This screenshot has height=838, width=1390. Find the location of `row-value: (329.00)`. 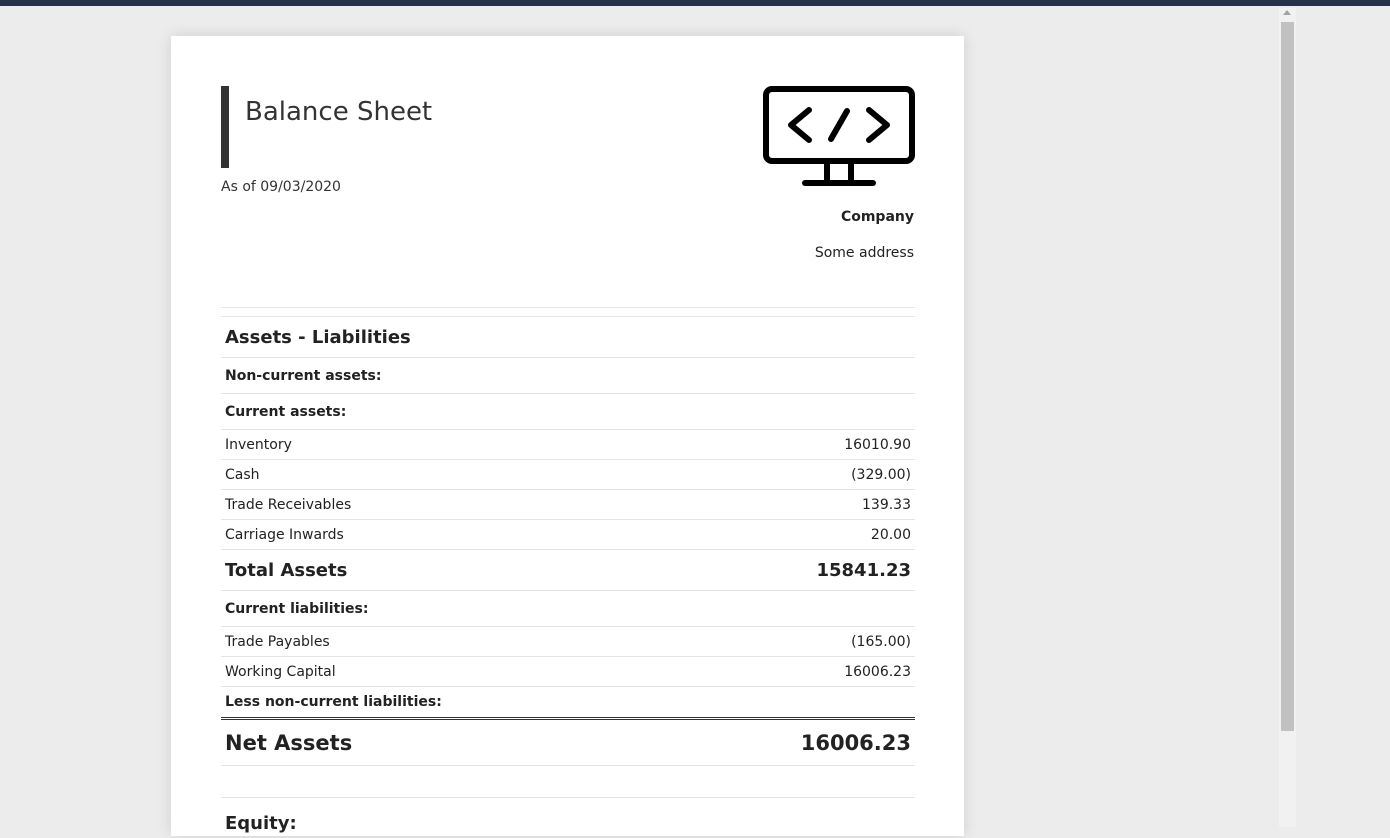

row-value: (329.00) is located at coordinates (881, 474).